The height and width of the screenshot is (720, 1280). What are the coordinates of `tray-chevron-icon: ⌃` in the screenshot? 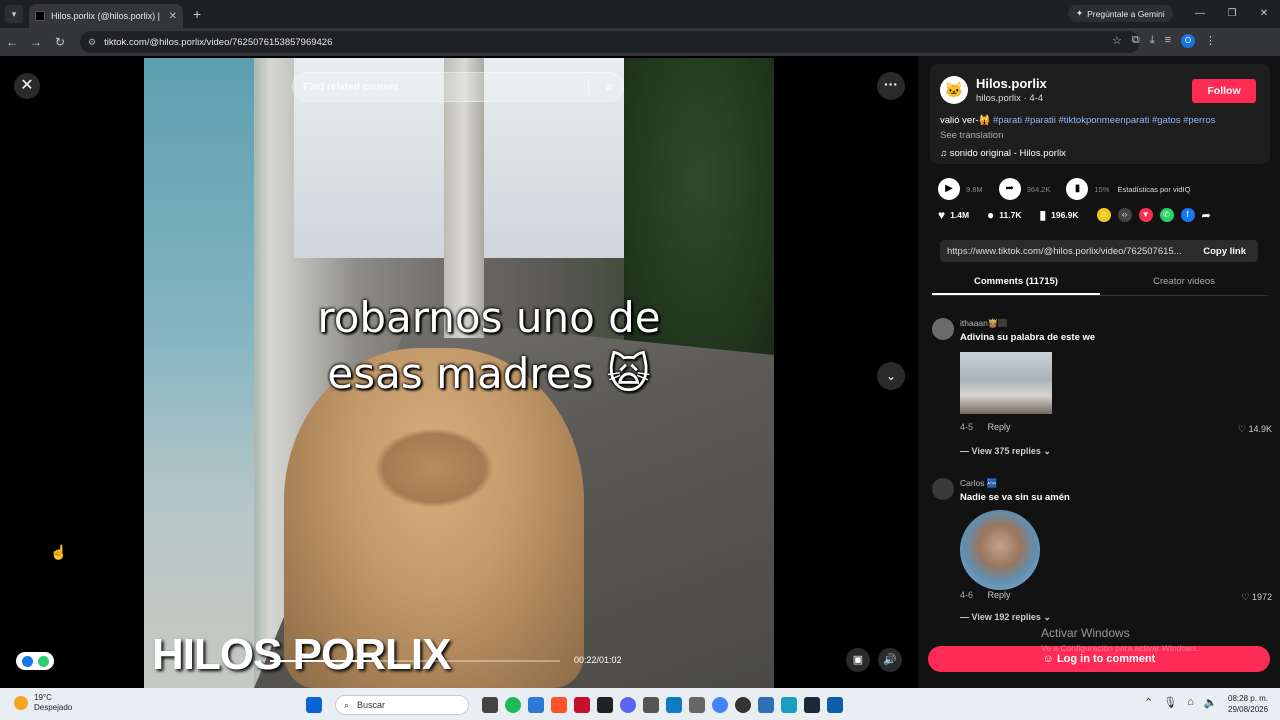 It's located at (1148, 702).